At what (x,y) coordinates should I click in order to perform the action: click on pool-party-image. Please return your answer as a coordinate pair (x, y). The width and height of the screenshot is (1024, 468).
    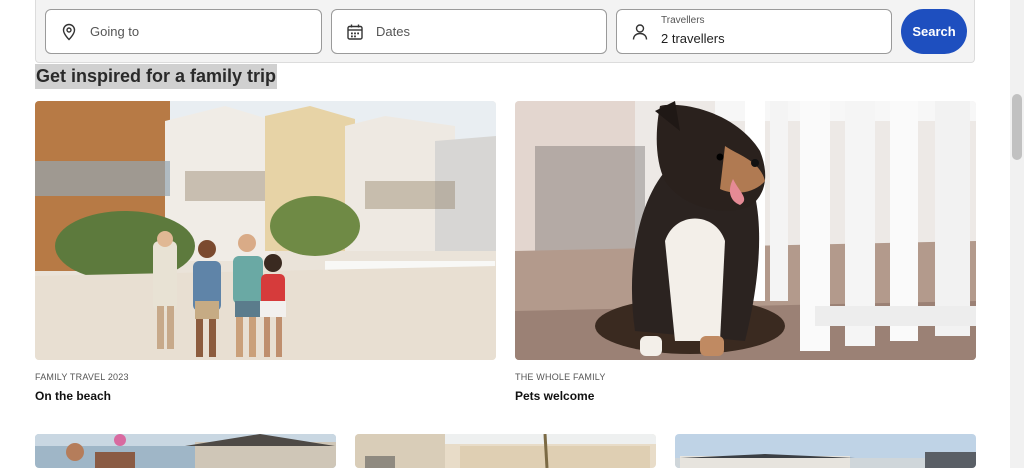
    Looking at the image, I should click on (185, 451).